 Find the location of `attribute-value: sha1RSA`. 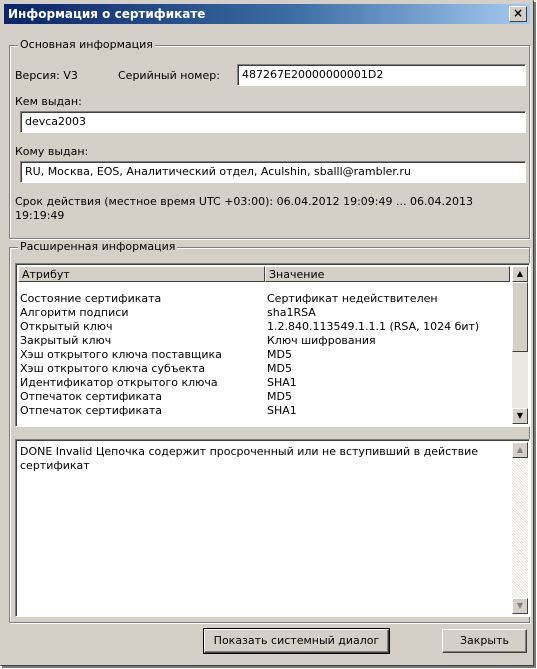

attribute-value: sha1RSA is located at coordinates (291, 312).